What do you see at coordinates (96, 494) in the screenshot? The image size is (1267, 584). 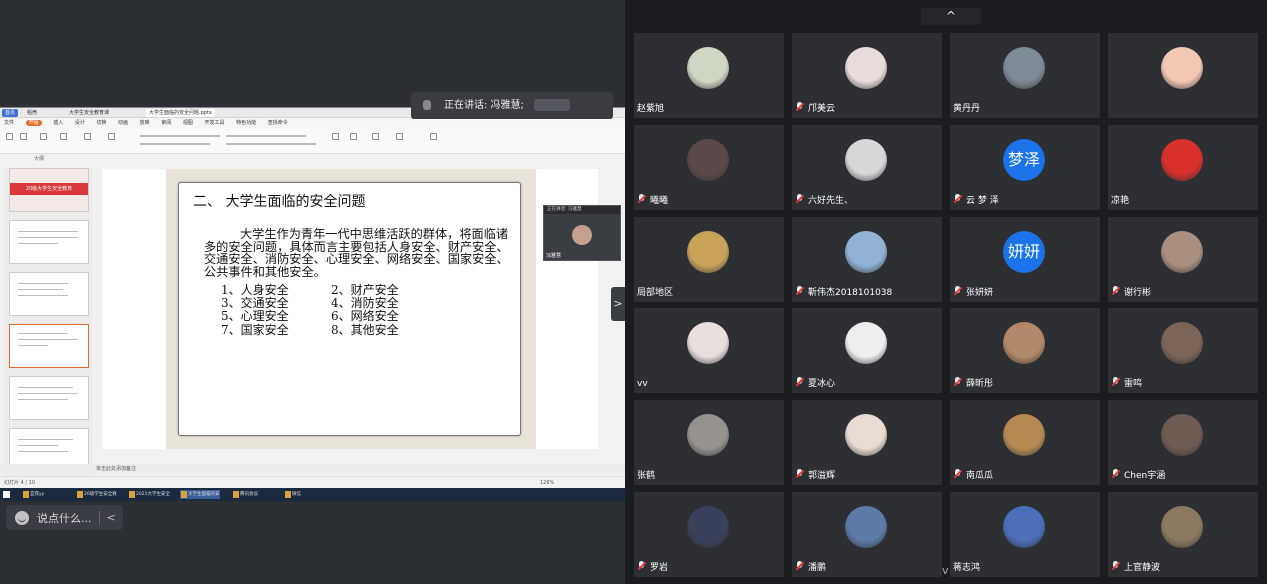 I see `taskbar-item: 20级学生安全教` at bounding box center [96, 494].